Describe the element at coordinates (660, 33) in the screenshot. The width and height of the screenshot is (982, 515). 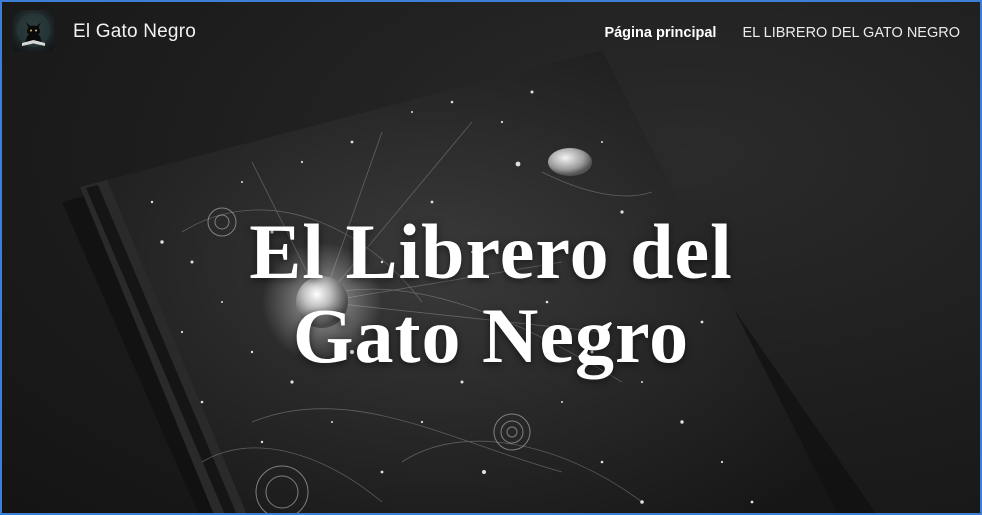
I see `nav-item-home: Página principal` at that location.